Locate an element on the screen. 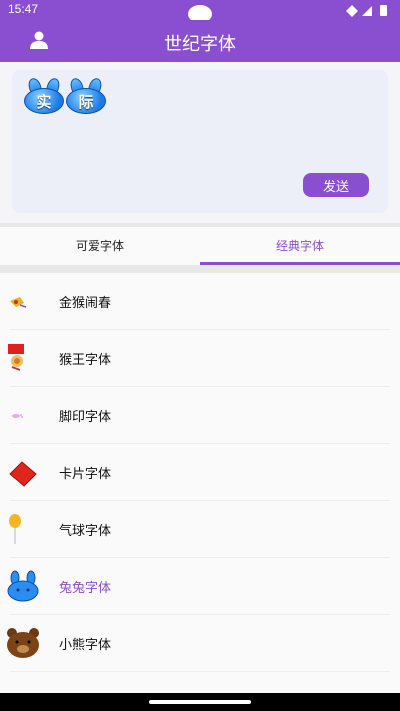  bunny-glyph: 实 is located at coordinates (44, 95).